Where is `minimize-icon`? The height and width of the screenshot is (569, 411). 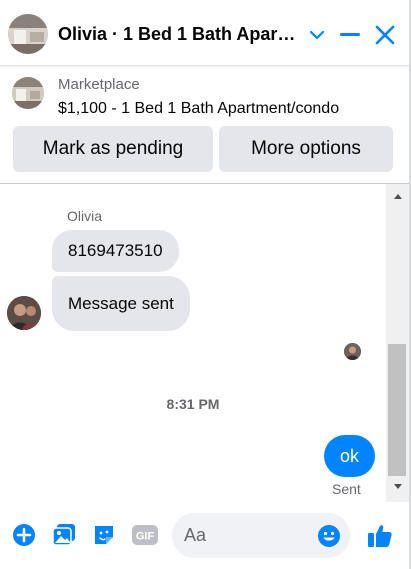
minimize-icon is located at coordinates (350, 35).